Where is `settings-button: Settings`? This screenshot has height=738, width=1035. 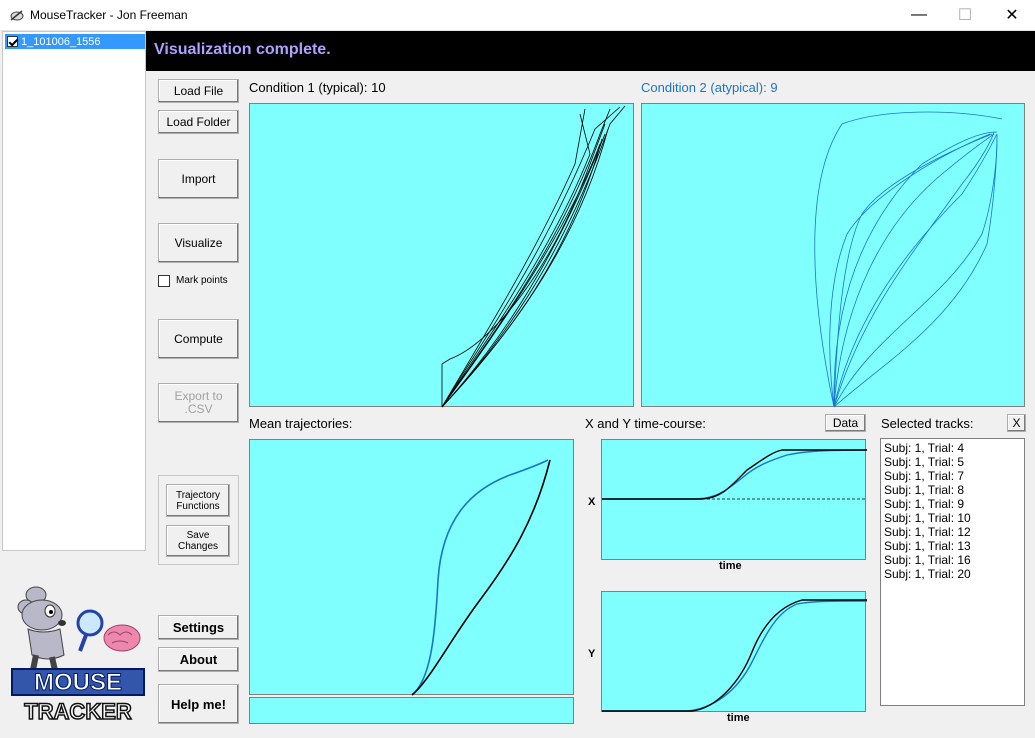 settings-button: Settings is located at coordinates (198, 627).